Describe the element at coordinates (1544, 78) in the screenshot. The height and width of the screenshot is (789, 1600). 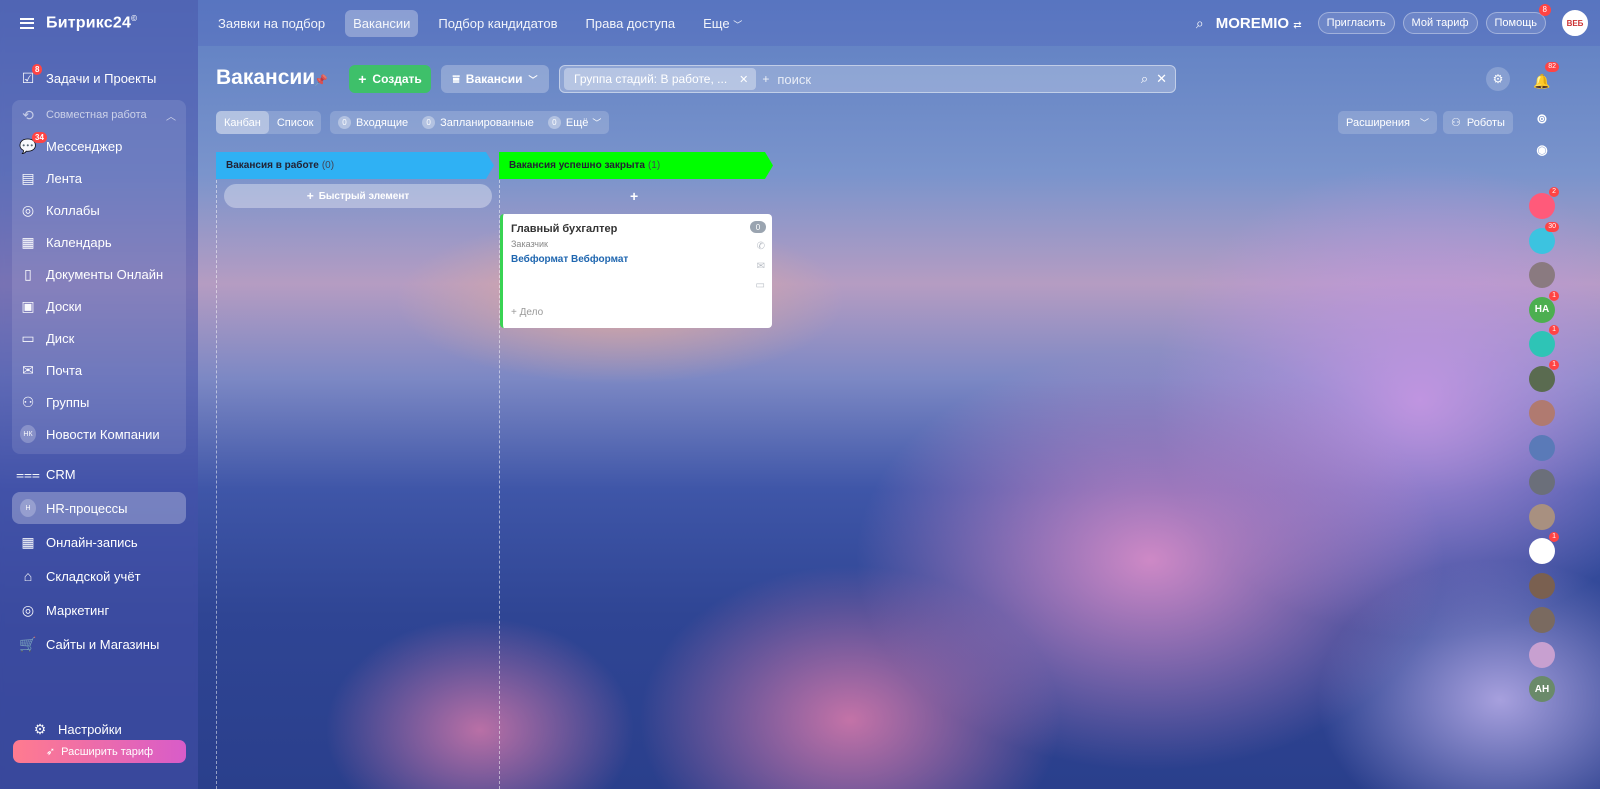
I see `bell-icon: 🔔 82` at that location.